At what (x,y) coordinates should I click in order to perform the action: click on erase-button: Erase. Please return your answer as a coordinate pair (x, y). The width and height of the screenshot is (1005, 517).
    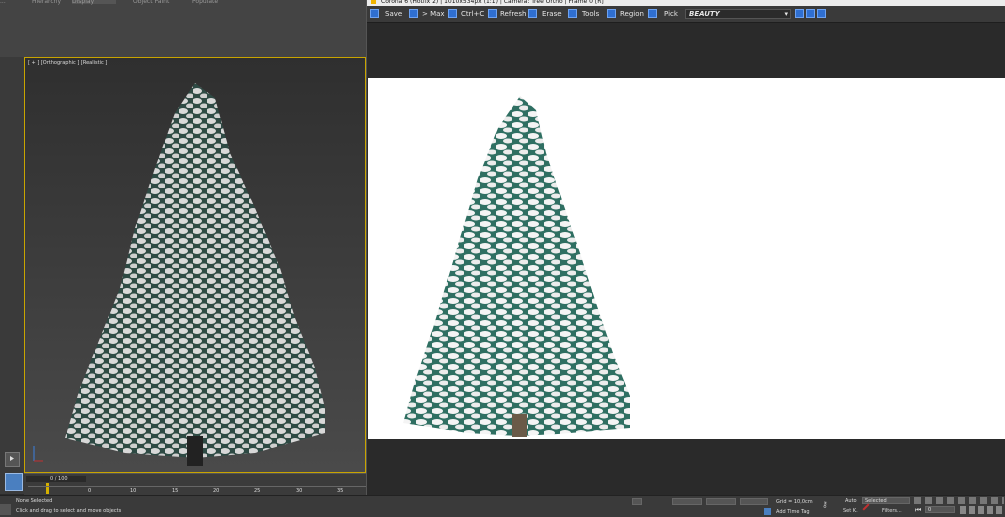
    Looking at the image, I should click on (552, 14).